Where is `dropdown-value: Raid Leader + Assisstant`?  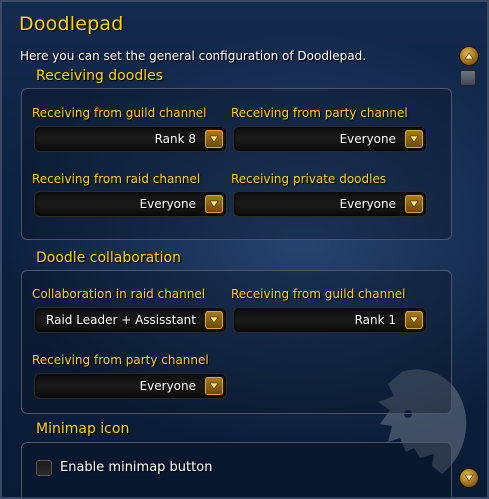
dropdown-value: Raid Leader + Assisstant is located at coordinates (121, 320).